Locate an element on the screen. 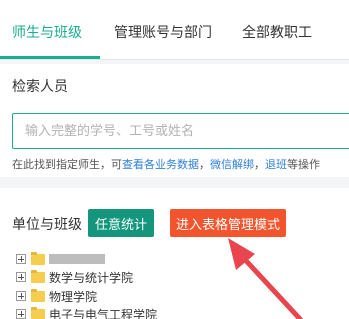  tree-node: 数学与统计学院 is located at coordinates (74, 277).